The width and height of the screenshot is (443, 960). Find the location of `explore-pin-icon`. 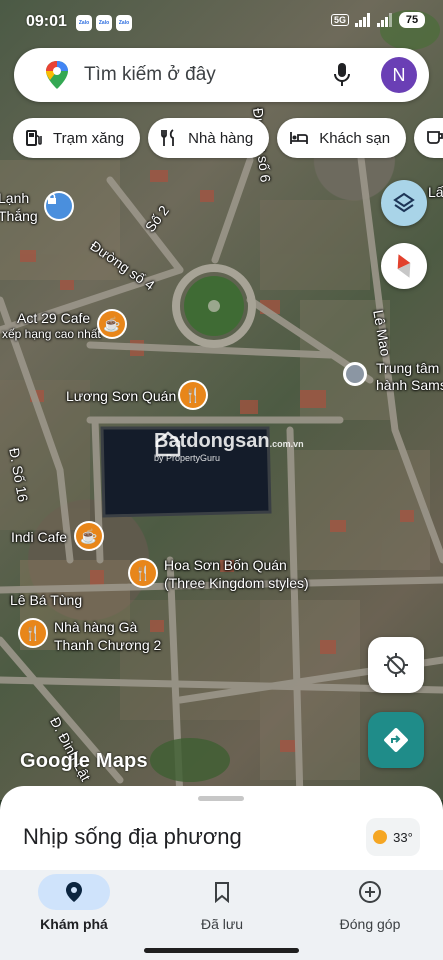

explore-pin-icon is located at coordinates (74, 892).